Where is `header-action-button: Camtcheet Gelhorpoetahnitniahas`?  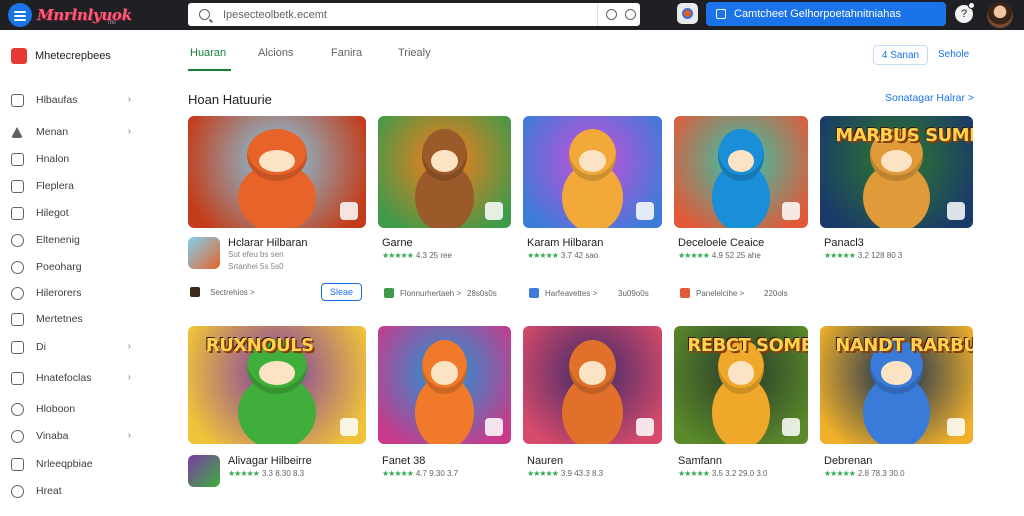
header-action-button: Camtcheet Gelhorpoetahnitniahas is located at coordinates (826, 14).